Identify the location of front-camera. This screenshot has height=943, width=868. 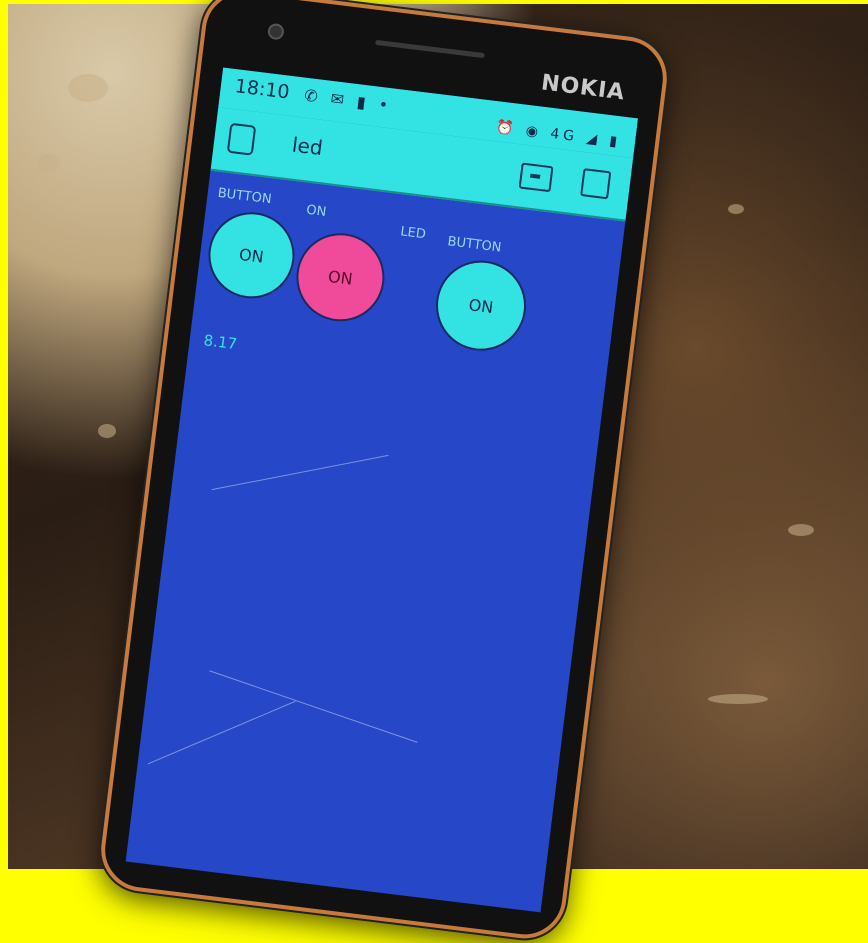
(275, 31).